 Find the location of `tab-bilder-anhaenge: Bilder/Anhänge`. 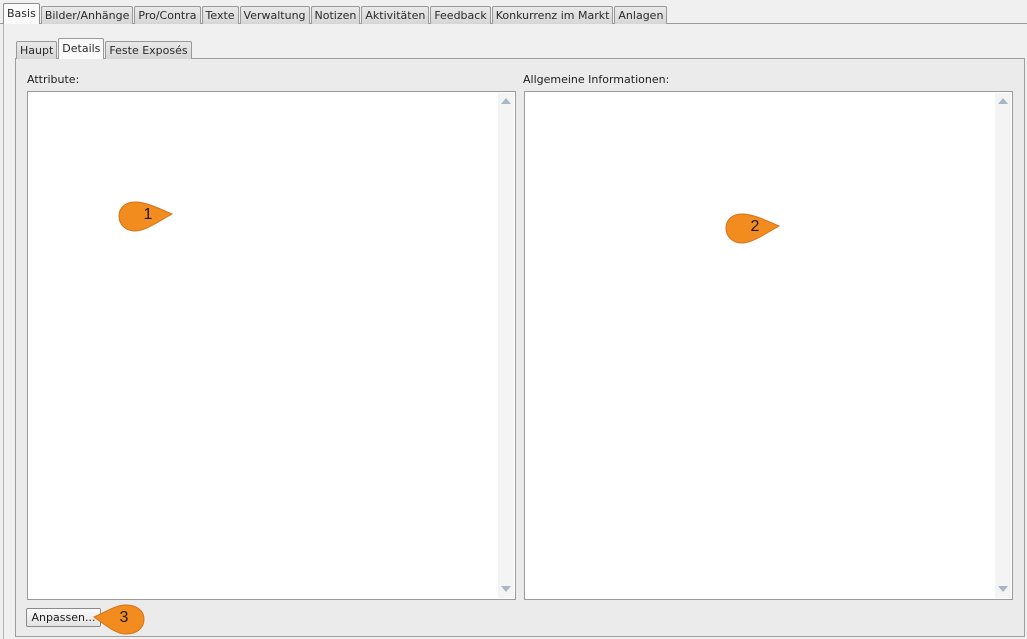

tab-bilder-anhaenge: Bilder/Anhänge is located at coordinates (87, 15).